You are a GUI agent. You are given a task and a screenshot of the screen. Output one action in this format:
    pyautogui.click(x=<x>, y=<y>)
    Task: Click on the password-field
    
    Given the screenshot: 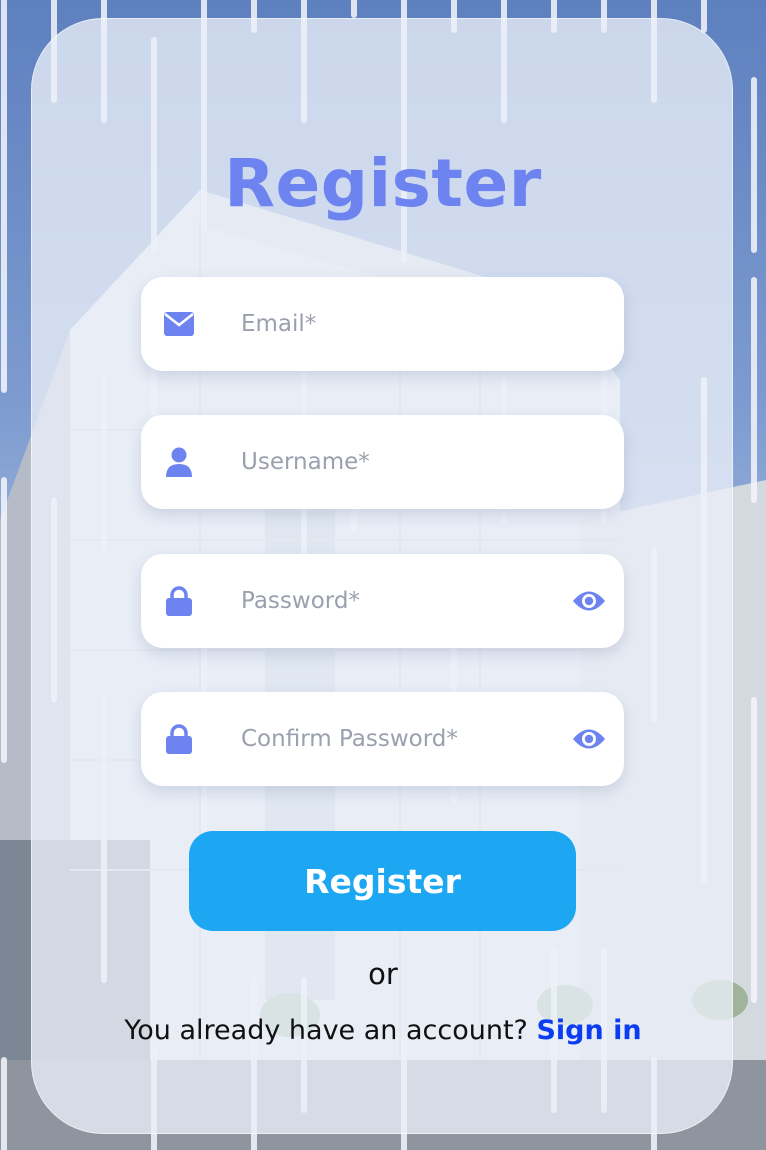 What is the action you would take?
    pyautogui.click(x=382, y=601)
    